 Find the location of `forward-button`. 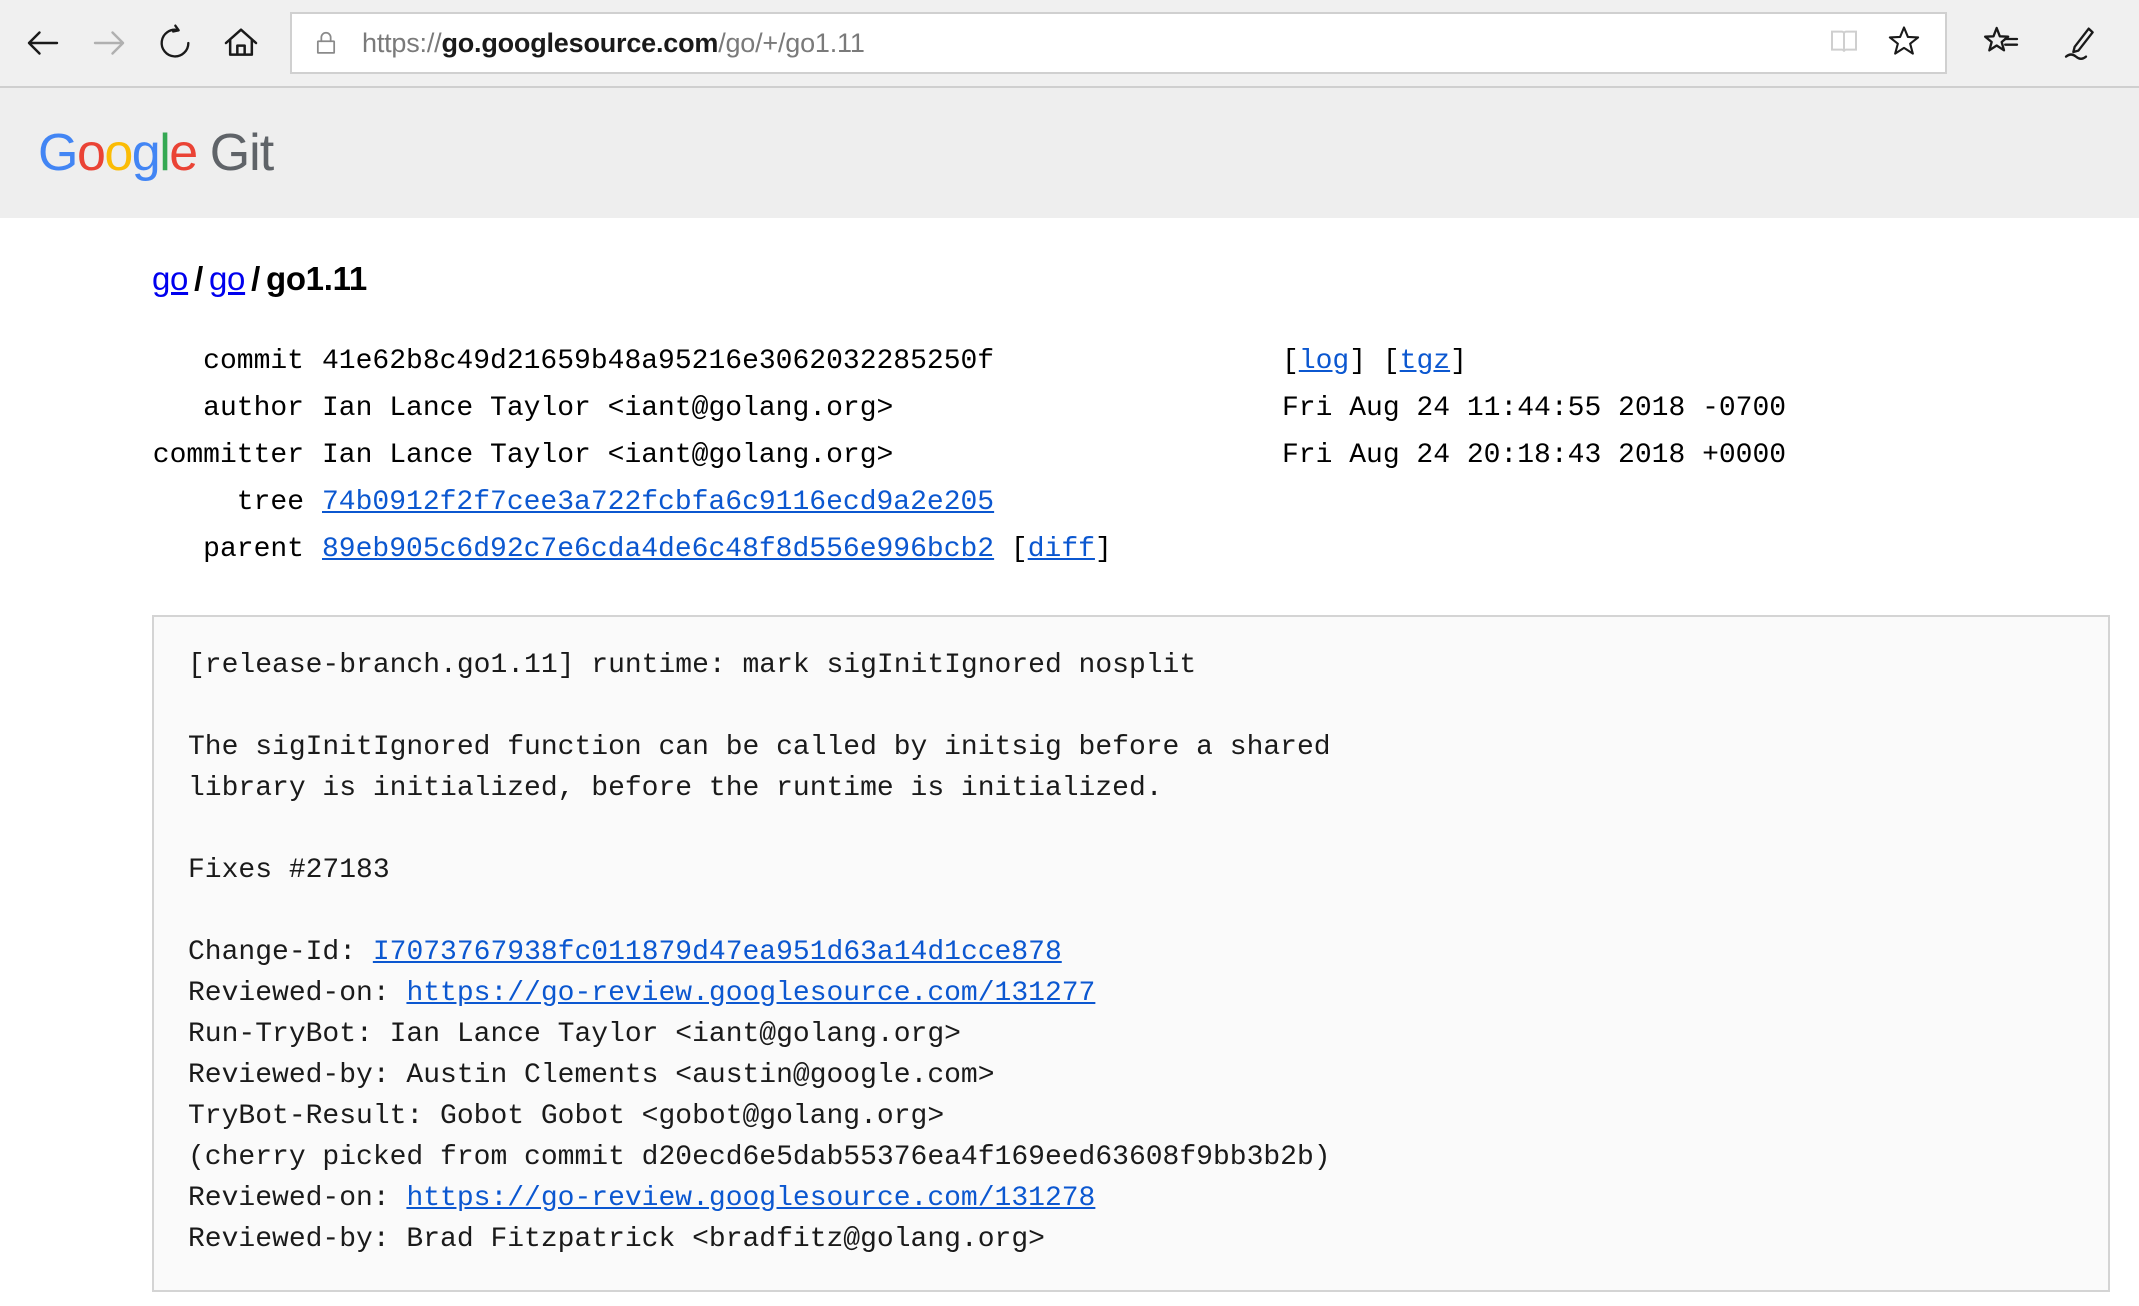

forward-button is located at coordinates (109, 43).